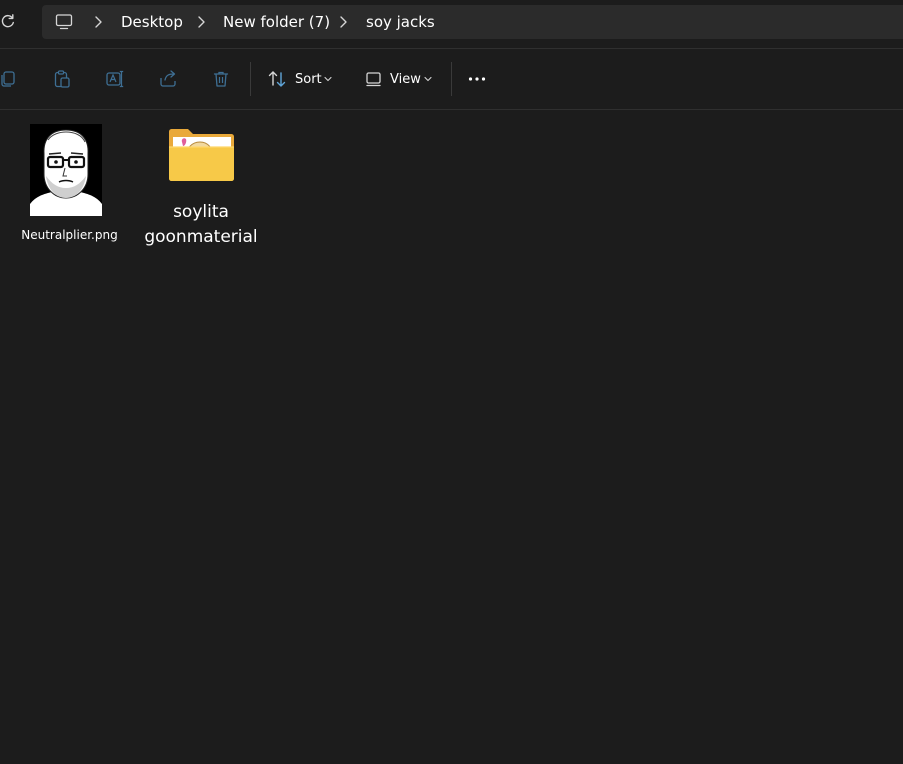  I want to click on file-item: Neutralplier.png, so click(70, 180).